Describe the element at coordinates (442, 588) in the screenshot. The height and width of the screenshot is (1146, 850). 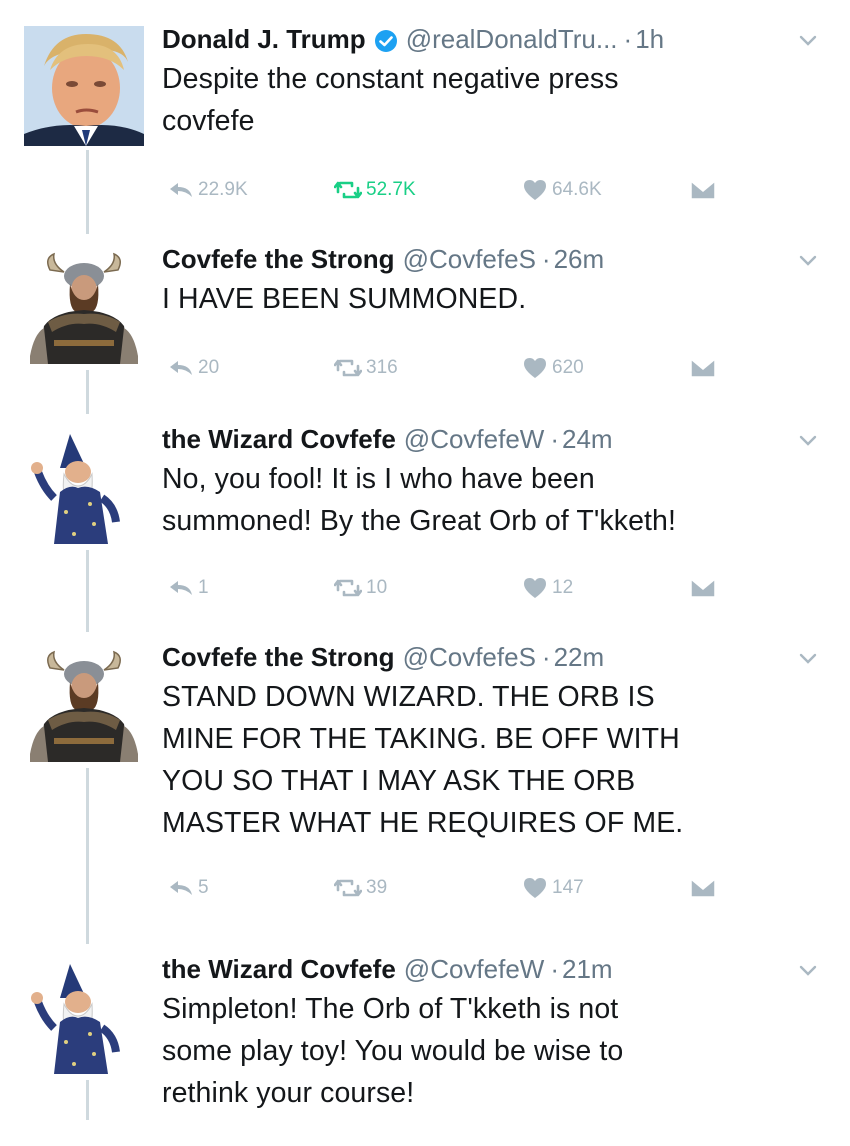
I see `tweet-actions: 1 10 12` at that location.